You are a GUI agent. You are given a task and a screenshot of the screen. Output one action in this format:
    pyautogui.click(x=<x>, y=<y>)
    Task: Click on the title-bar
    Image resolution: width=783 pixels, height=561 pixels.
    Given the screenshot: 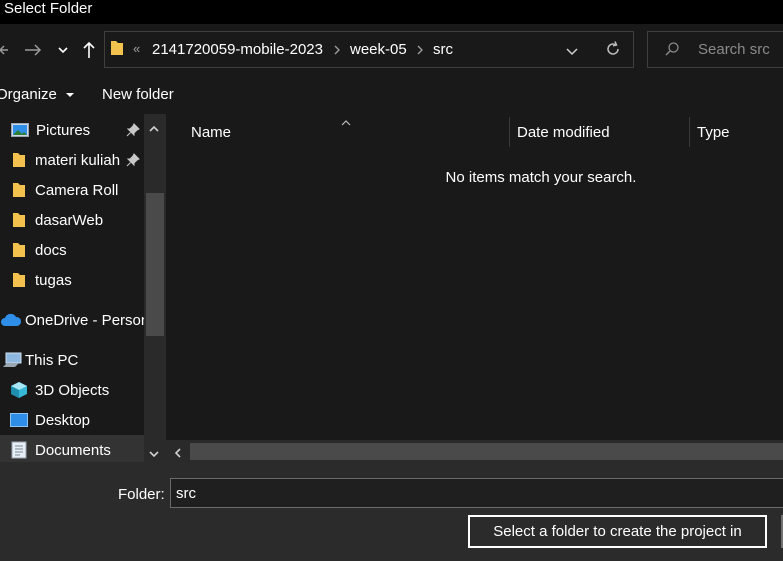 What is the action you would take?
    pyautogui.click(x=391, y=12)
    